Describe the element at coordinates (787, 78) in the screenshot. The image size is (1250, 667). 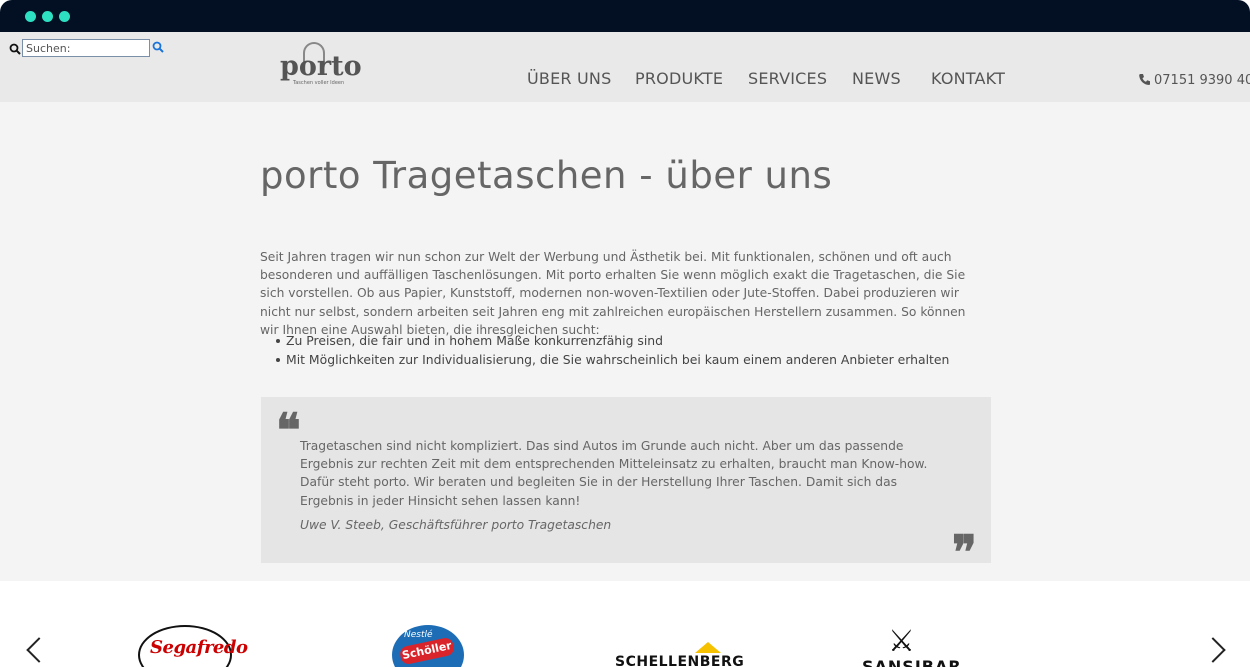
I see `nav-item-services: SERVICES` at that location.